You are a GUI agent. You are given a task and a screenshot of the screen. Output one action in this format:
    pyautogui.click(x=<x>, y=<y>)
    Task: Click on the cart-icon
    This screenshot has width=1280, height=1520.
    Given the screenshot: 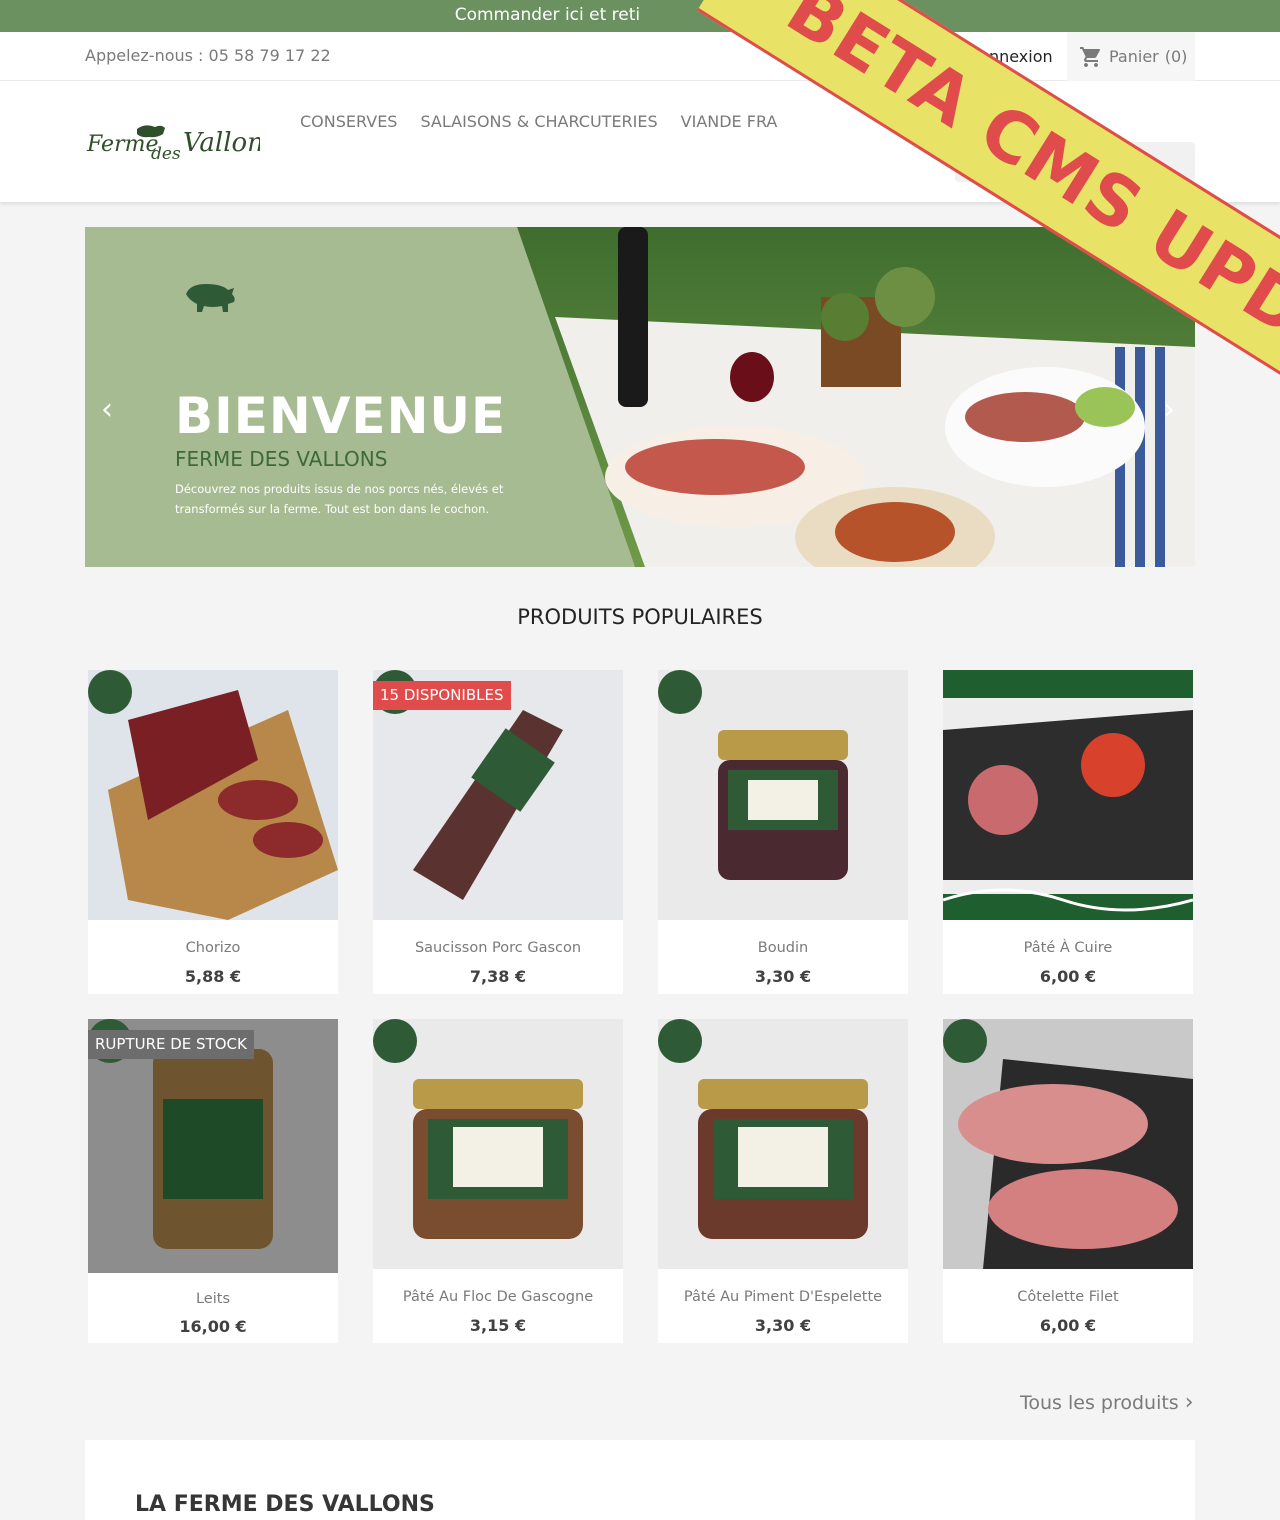 What is the action you would take?
    pyautogui.click(x=1090, y=56)
    